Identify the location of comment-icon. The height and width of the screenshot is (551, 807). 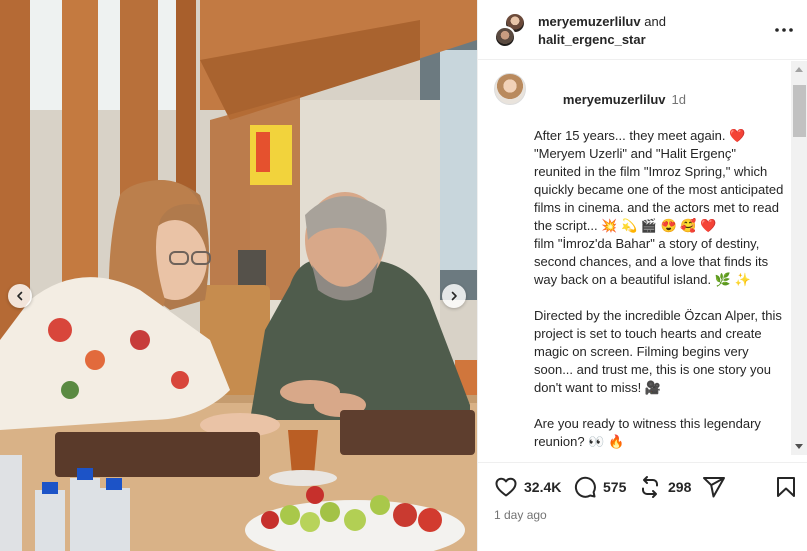
(585, 487).